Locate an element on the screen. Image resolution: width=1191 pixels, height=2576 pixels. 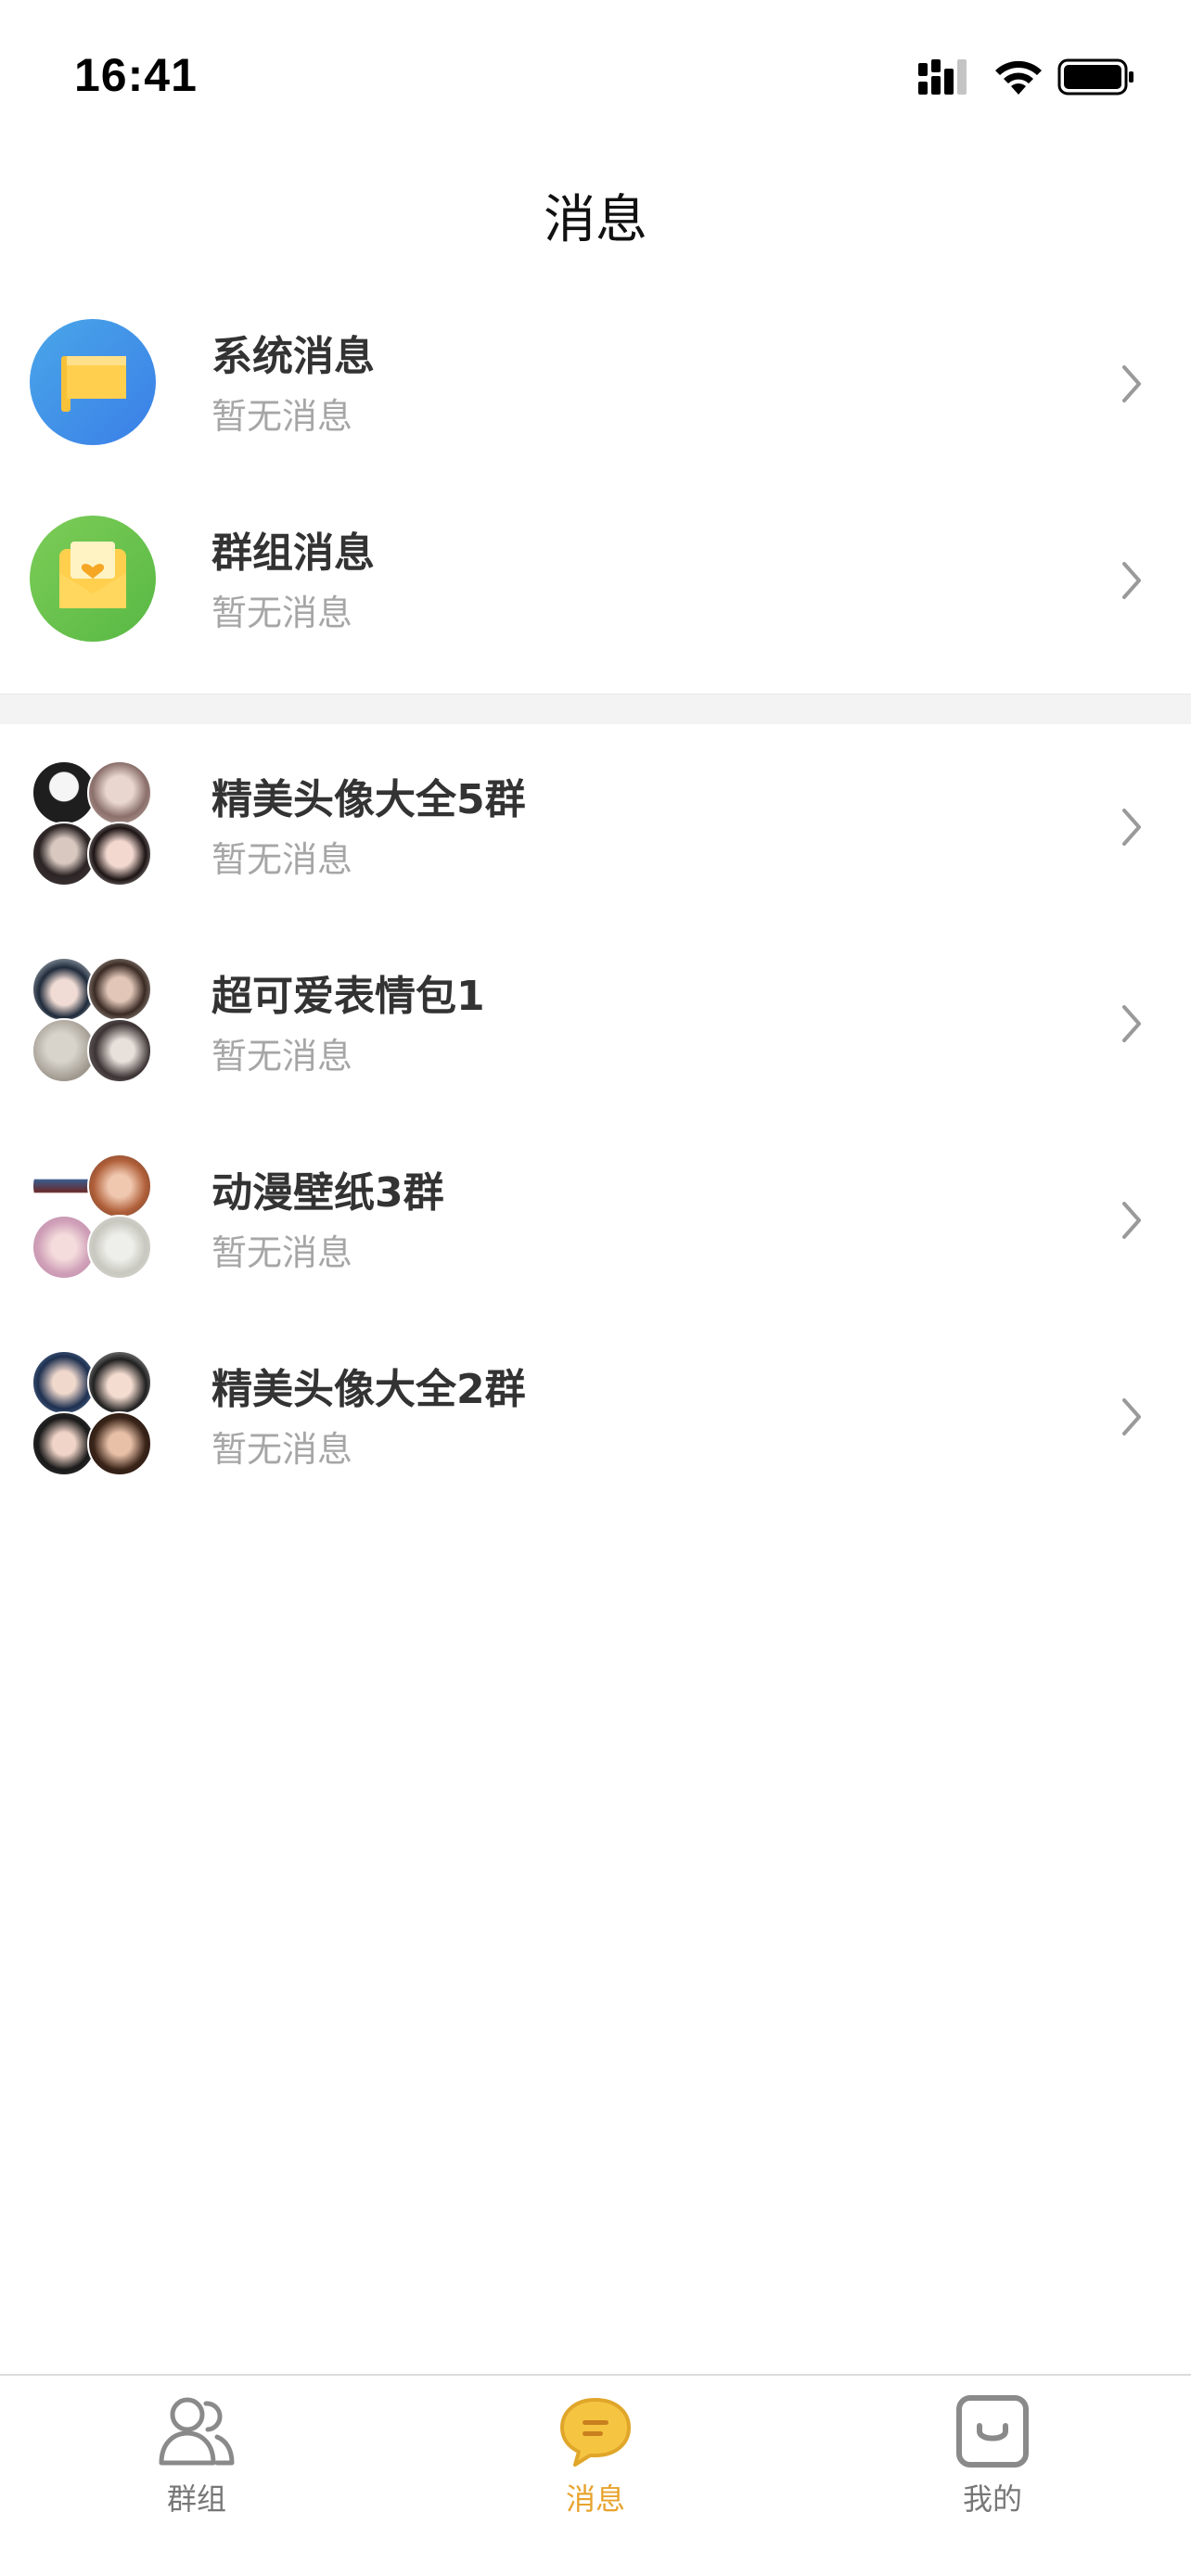
cellular-signal-icon is located at coordinates (942, 77).